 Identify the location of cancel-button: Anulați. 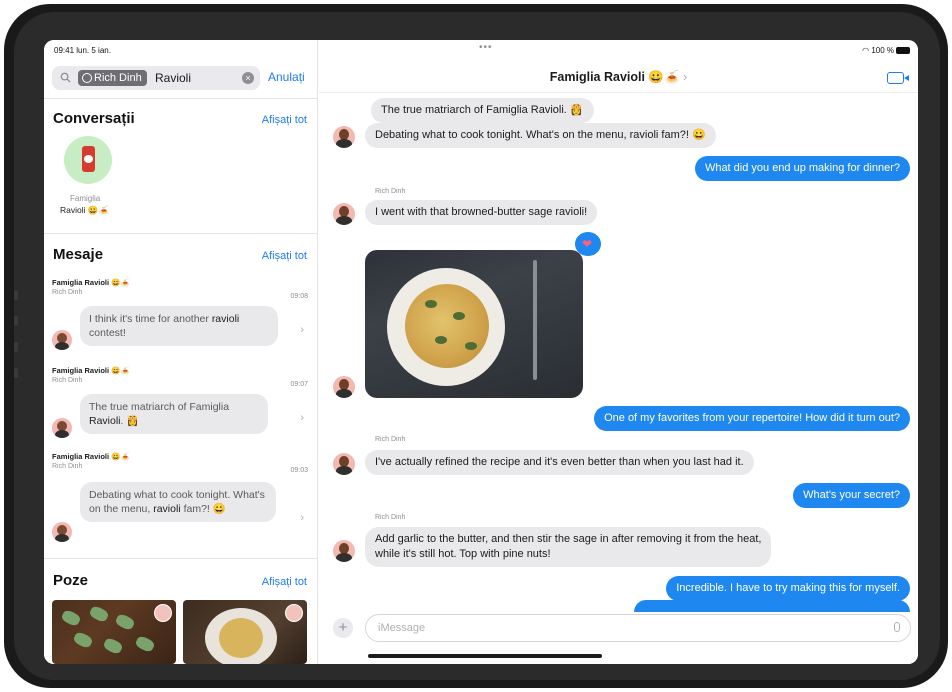
(286, 77).